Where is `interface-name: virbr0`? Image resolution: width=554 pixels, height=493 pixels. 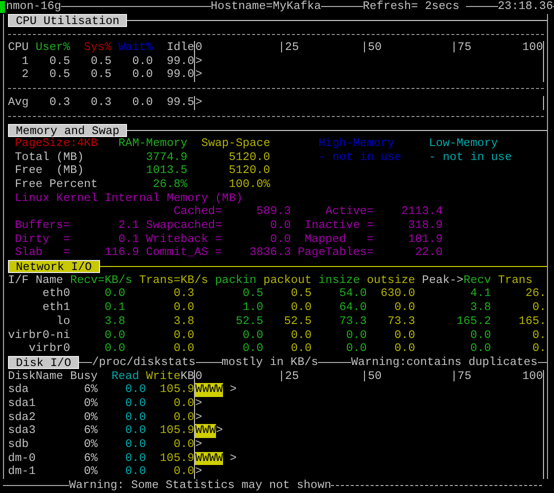 interface-name: virbr0 is located at coordinates (49, 349).